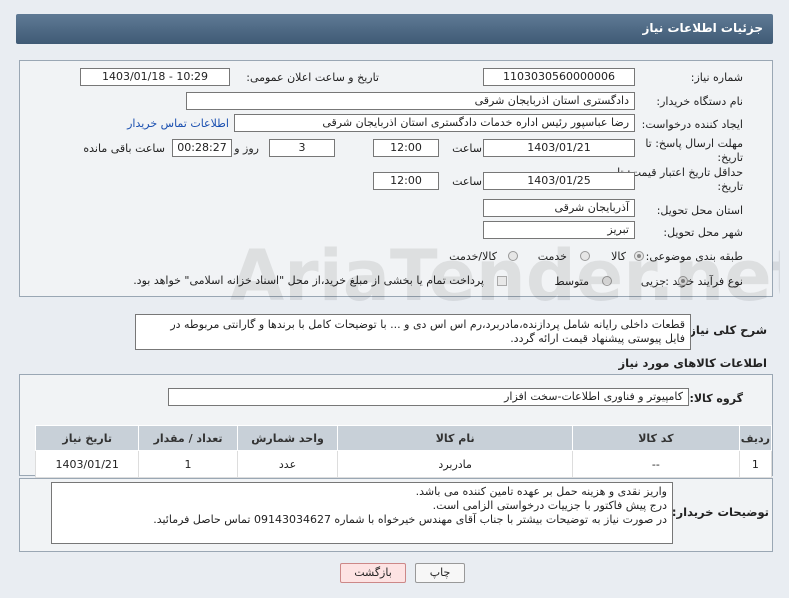 The image size is (789, 598). Describe the element at coordinates (730, 157) in the screenshot. I see `deadline-label-2: تاریخ:` at that location.